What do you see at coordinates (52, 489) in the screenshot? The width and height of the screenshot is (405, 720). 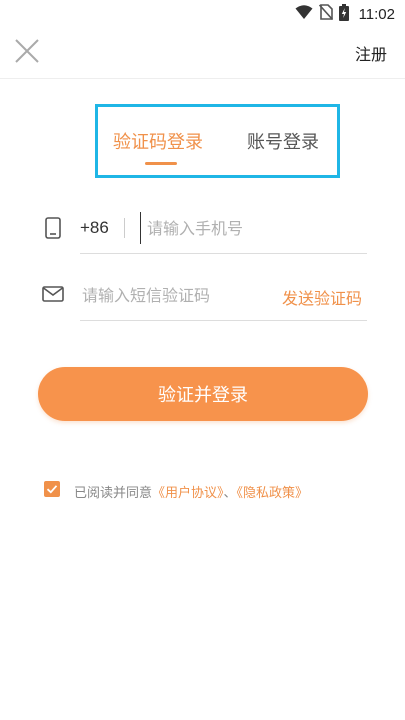 I see `agreement-checkbox` at bounding box center [52, 489].